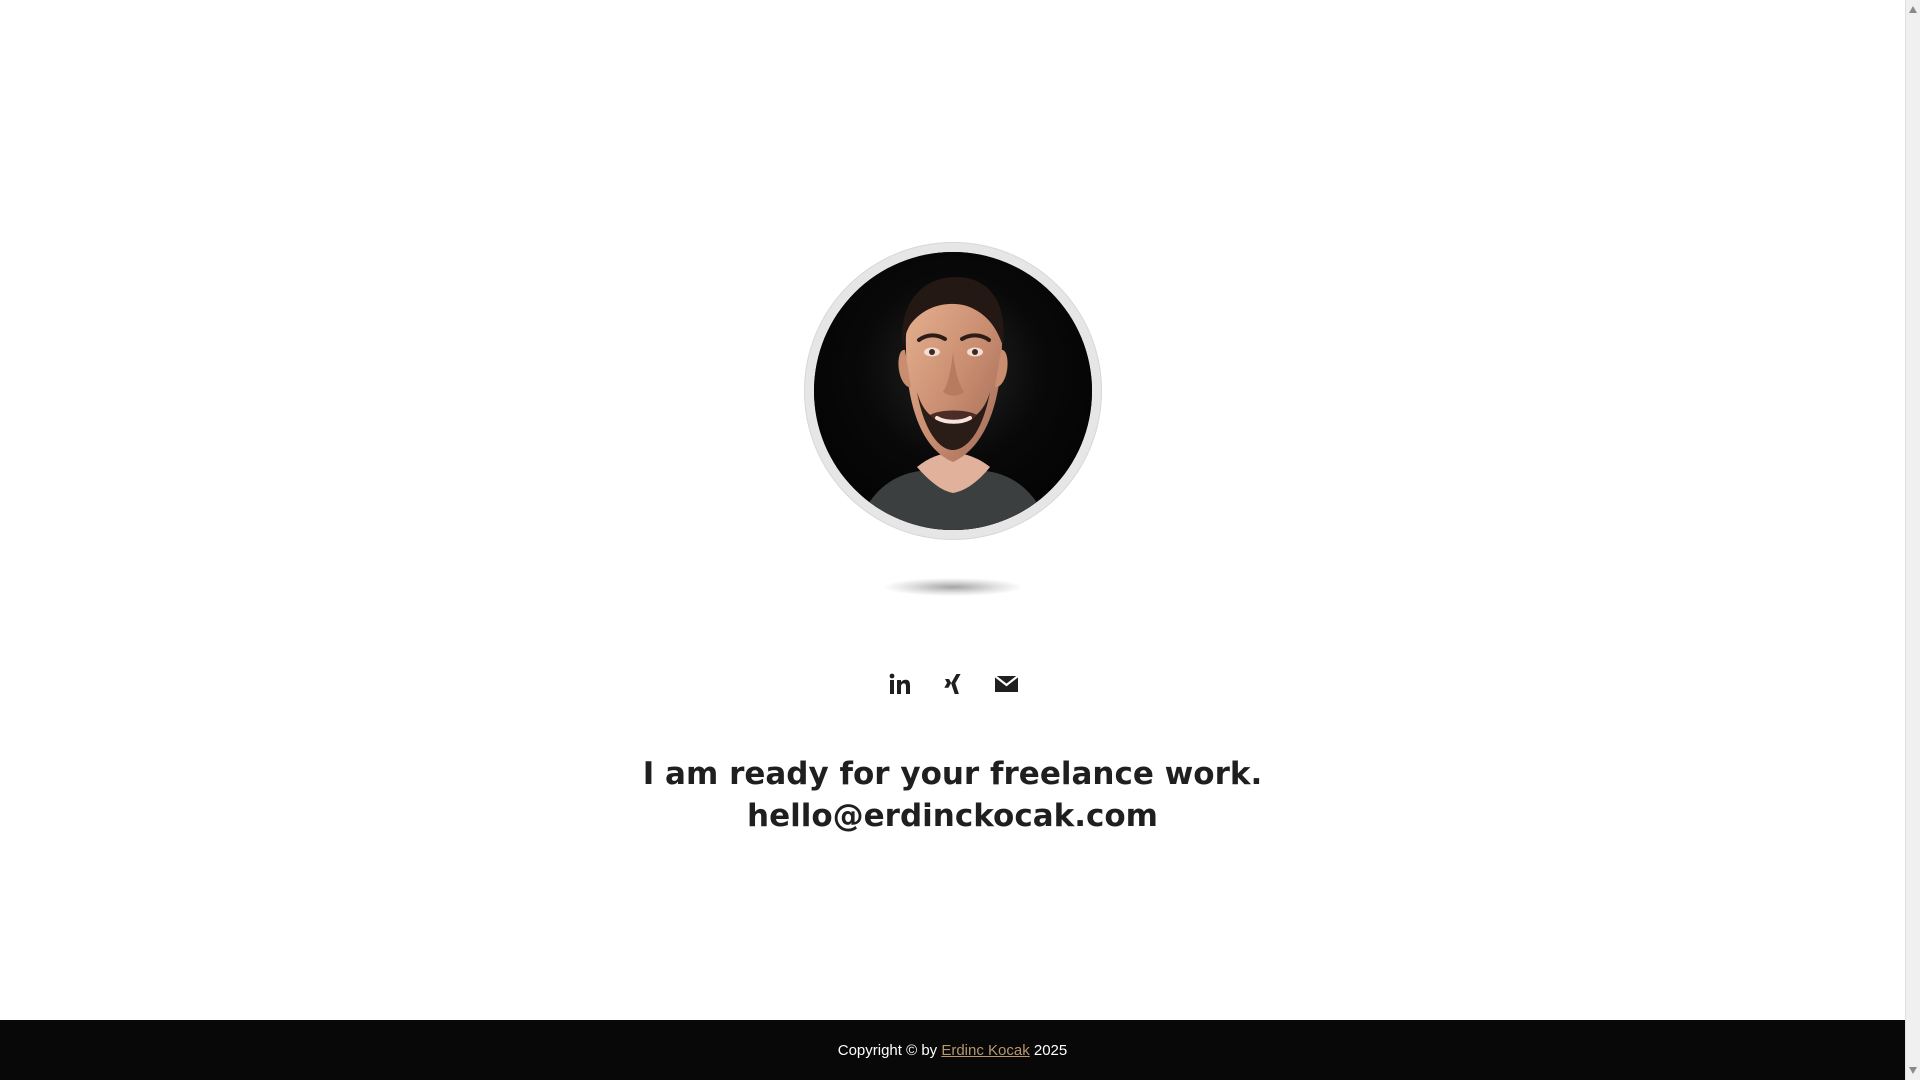 The height and width of the screenshot is (1080, 1920). Describe the element at coordinates (1912, 540) in the screenshot. I see `vertical-scrollbar` at that location.